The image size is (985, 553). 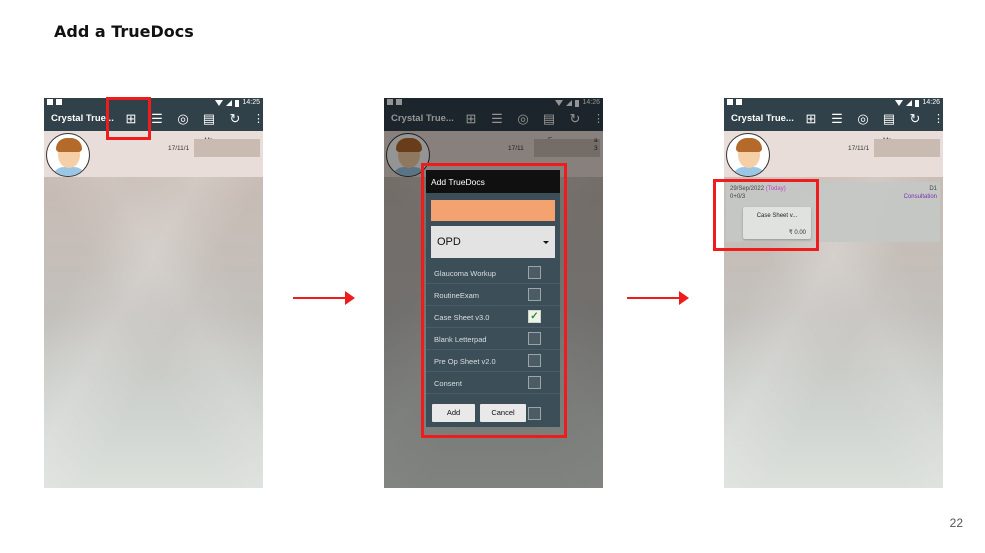 What do you see at coordinates (956, 523) in the screenshot?
I see `page-number: 22` at bounding box center [956, 523].